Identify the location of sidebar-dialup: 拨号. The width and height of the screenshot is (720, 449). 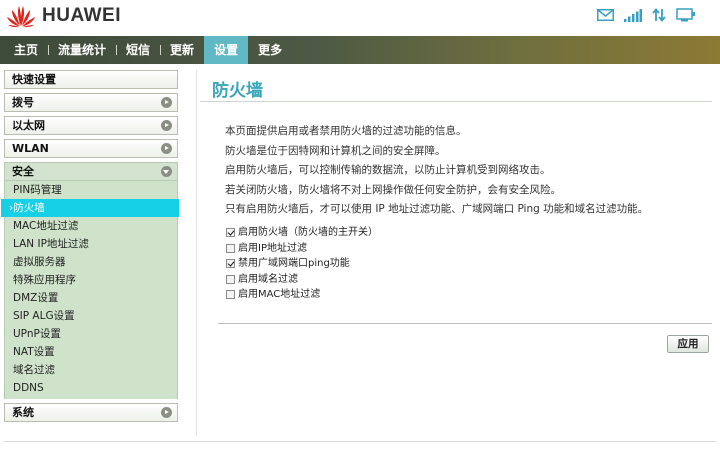
(91, 102).